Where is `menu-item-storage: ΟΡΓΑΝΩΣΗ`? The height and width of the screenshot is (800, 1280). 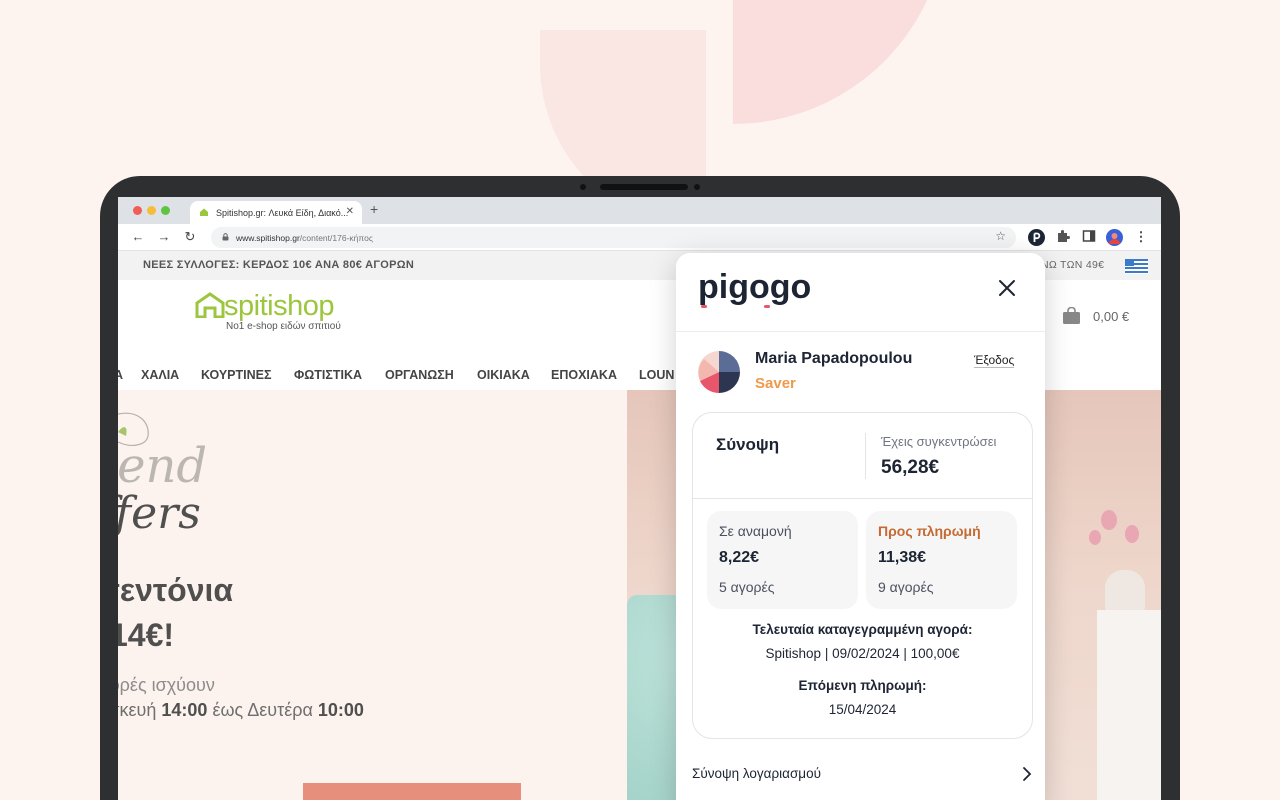 menu-item-storage: ΟΡΓΑΝΩΣΗ is located at coordinates (419, 375).